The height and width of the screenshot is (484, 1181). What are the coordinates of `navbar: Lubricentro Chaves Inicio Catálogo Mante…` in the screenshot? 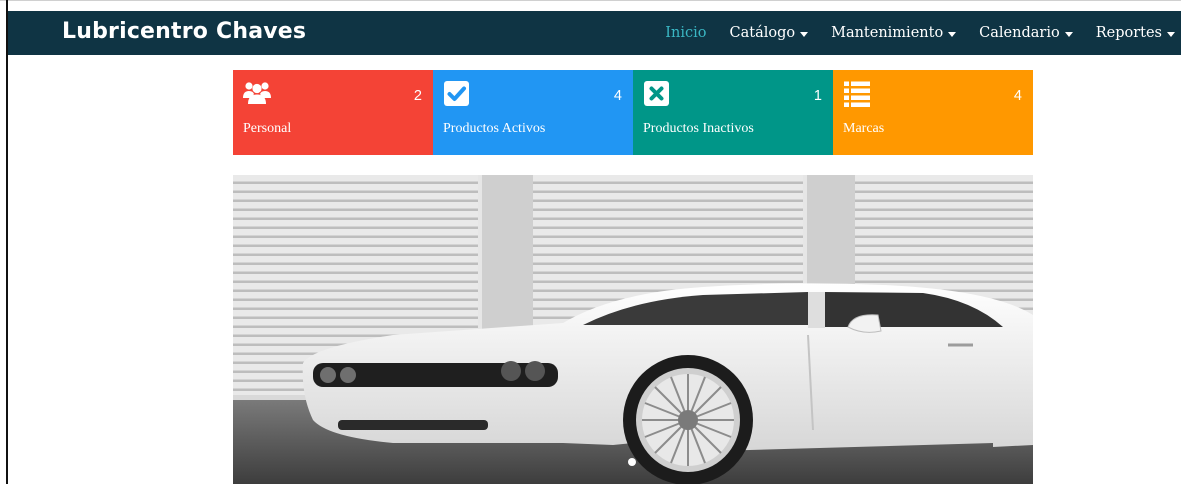 It's located at (594, 33).